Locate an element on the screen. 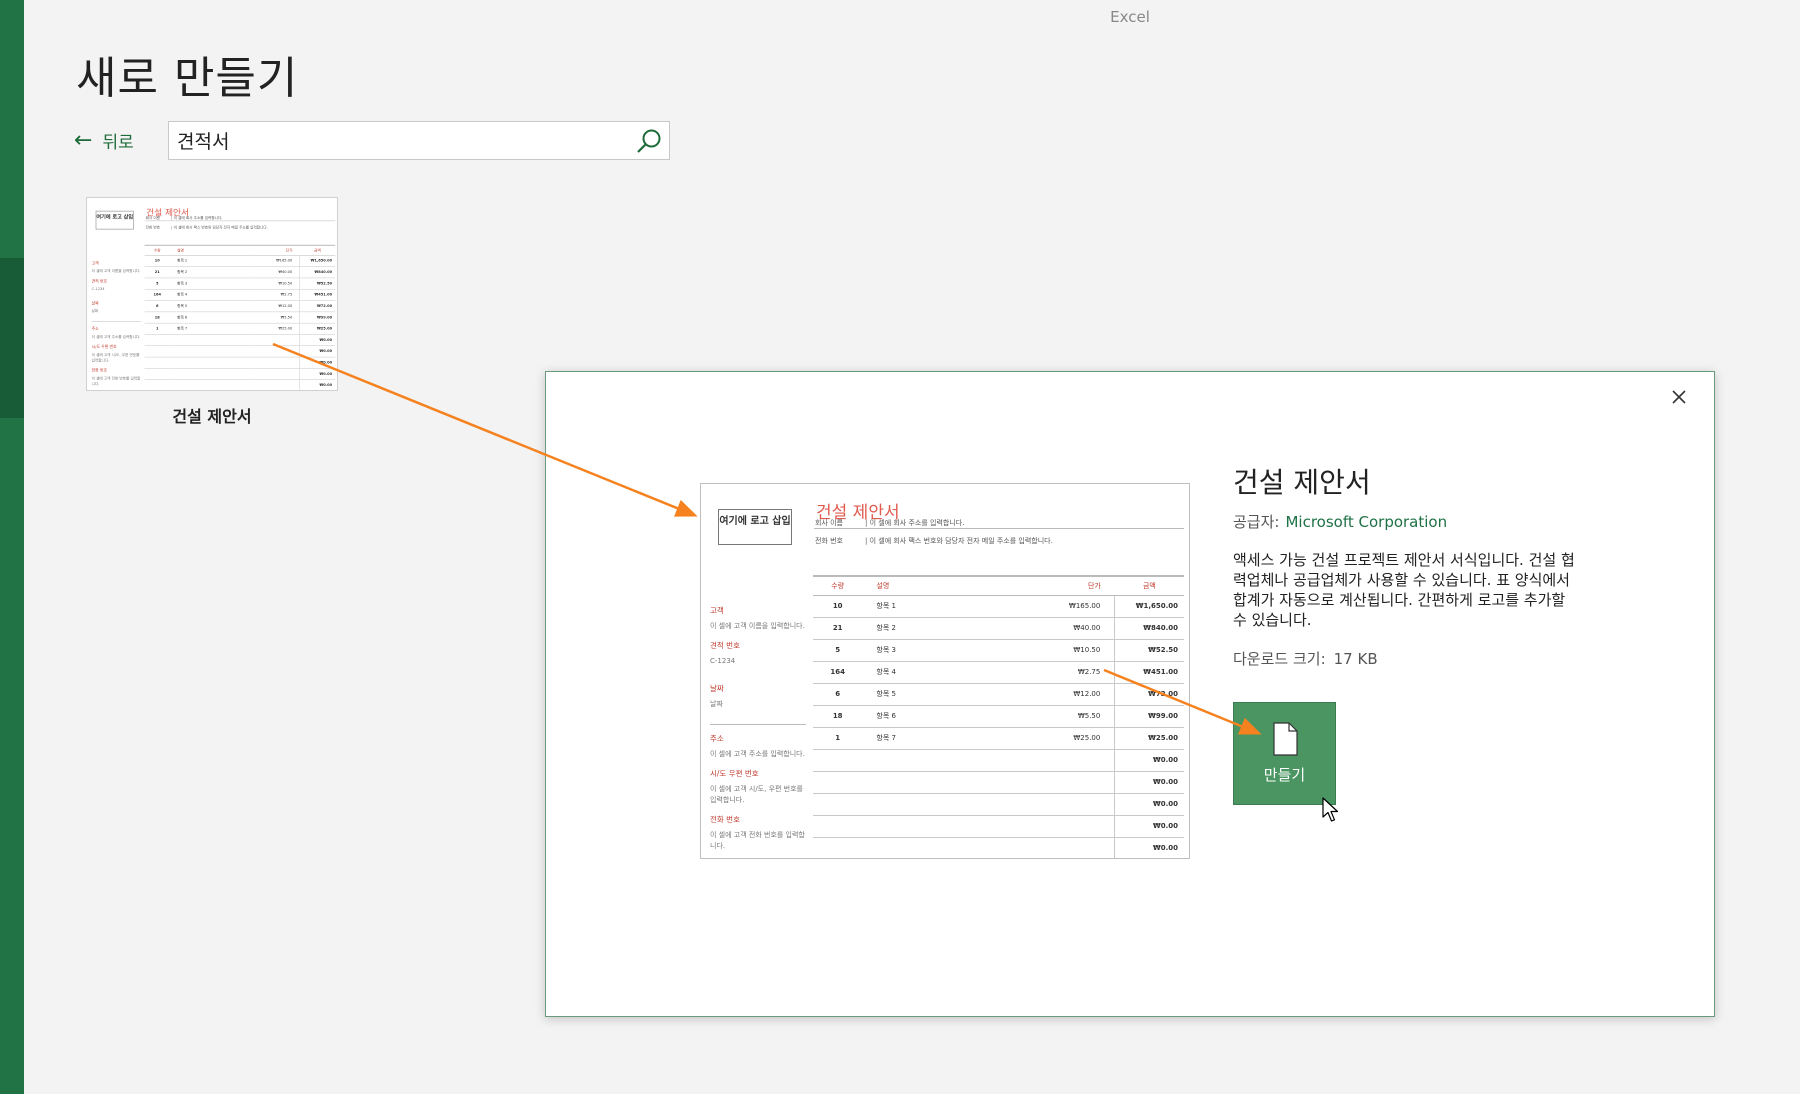 Image resolution: width=1800 pixels, height=1094 pixels. table-cell-desc: 항목 4 is located at coordinates (945, 672).